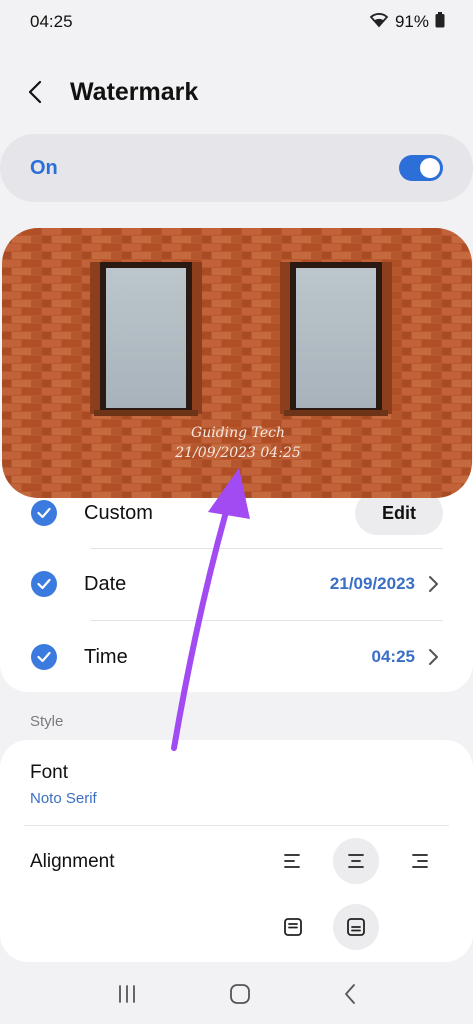  What do you see at coordinates (134, 91) in the screenshot?
I see `page-title: Watermark` at bounding box center [134, 91].